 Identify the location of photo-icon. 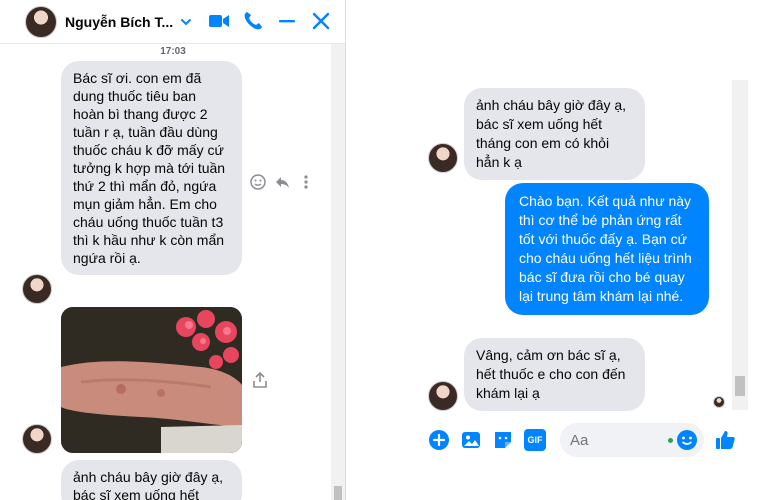
(471, 440).